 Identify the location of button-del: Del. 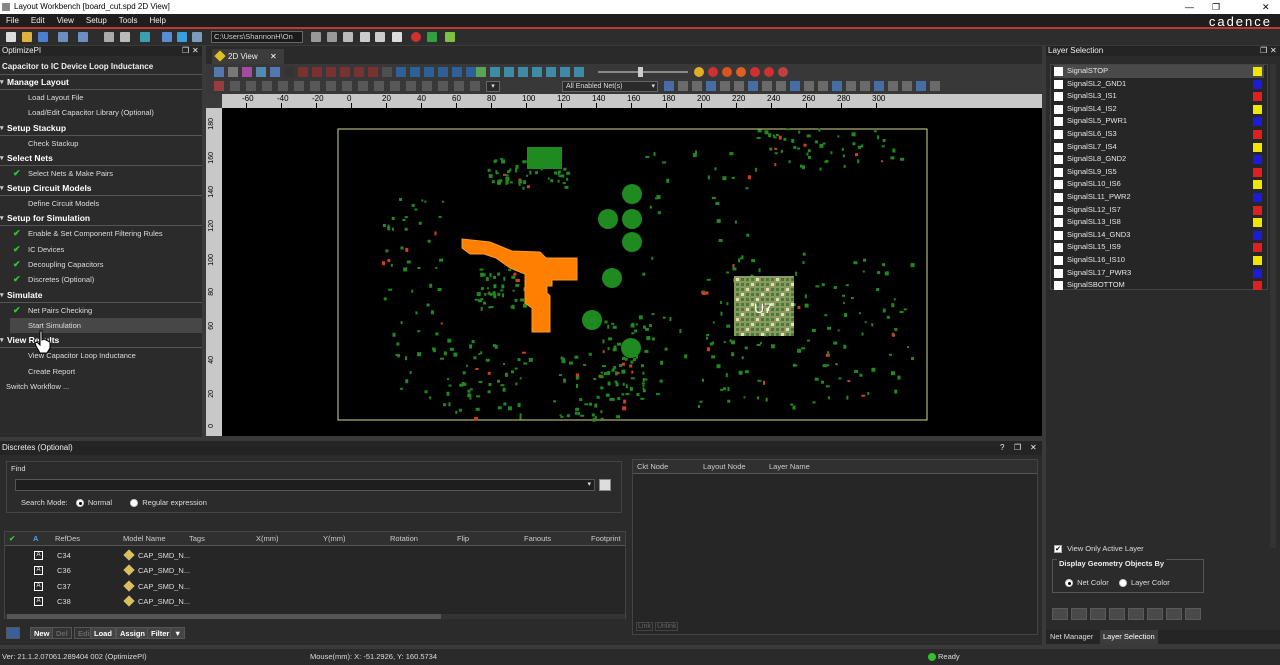
(62, 633).